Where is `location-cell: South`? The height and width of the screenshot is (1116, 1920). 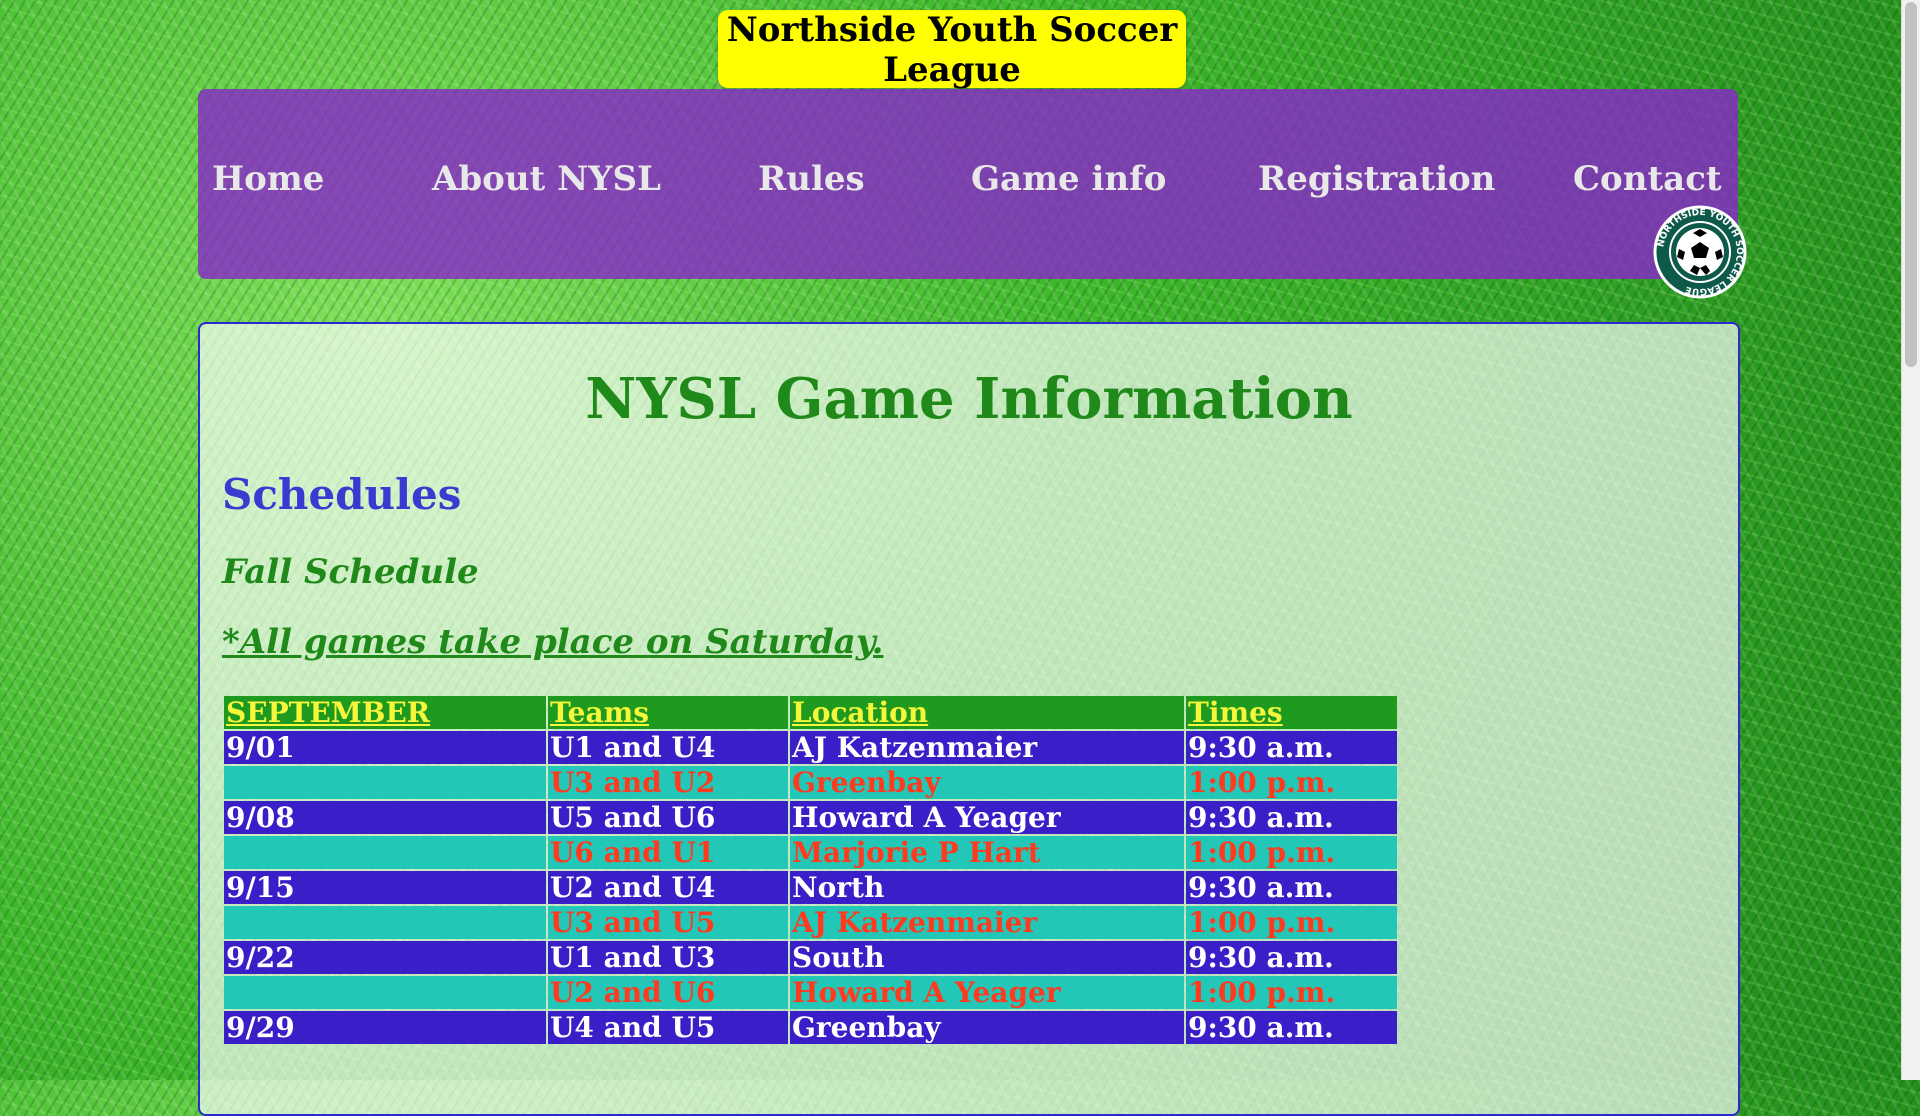 location-cell: South is located at coordinates (987, 957).